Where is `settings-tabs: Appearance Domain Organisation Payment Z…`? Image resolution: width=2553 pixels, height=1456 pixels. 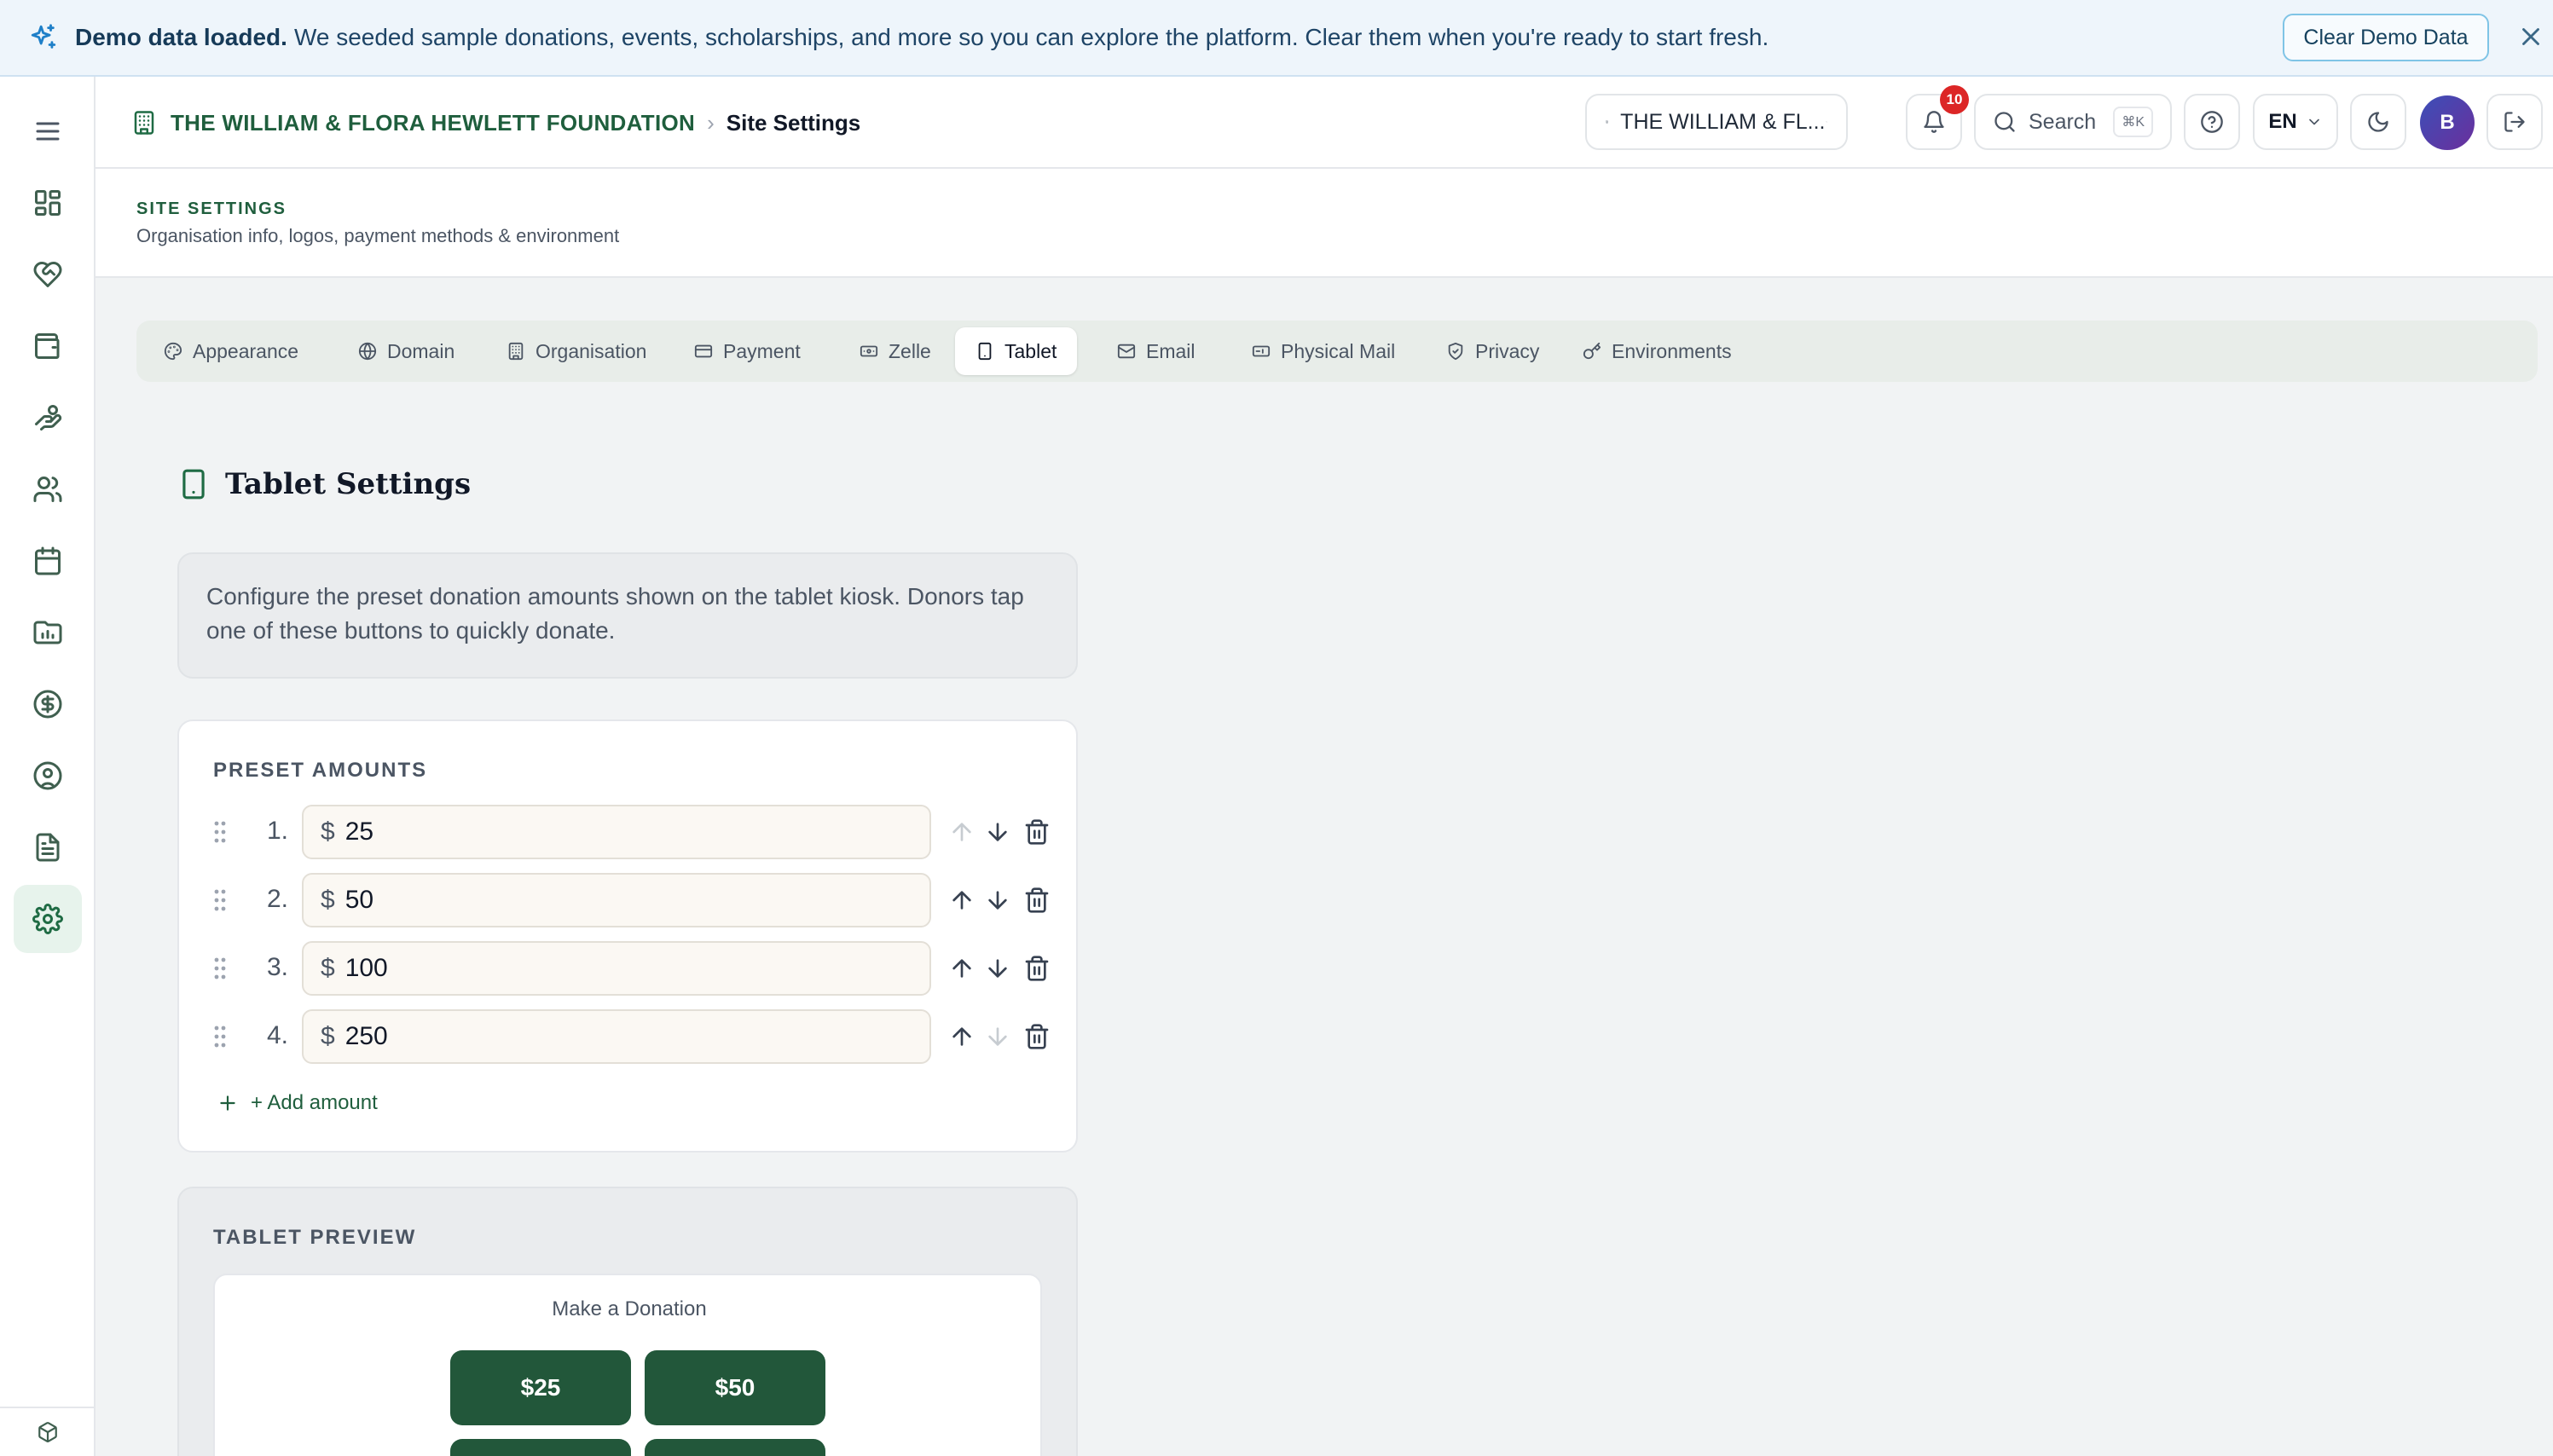 settings-tabs: Appearance Domain Organisation Payment Z… is located at coordinates (1337, 351).